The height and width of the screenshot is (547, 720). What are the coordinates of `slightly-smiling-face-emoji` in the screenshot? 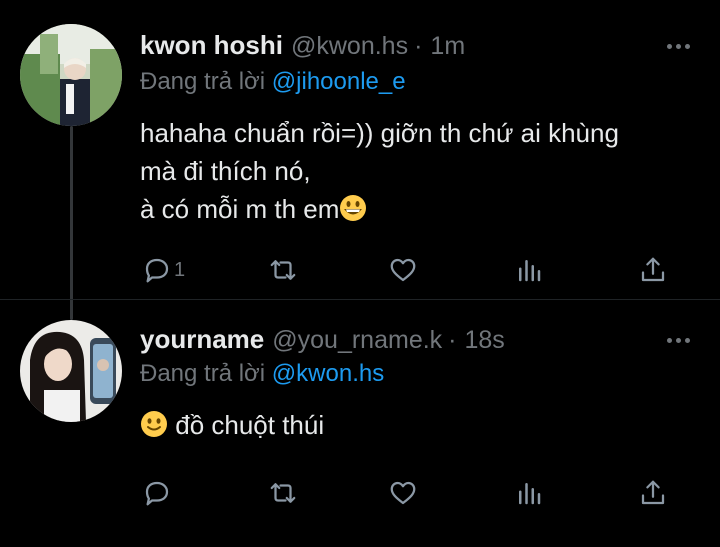 It's located at (154, 429).